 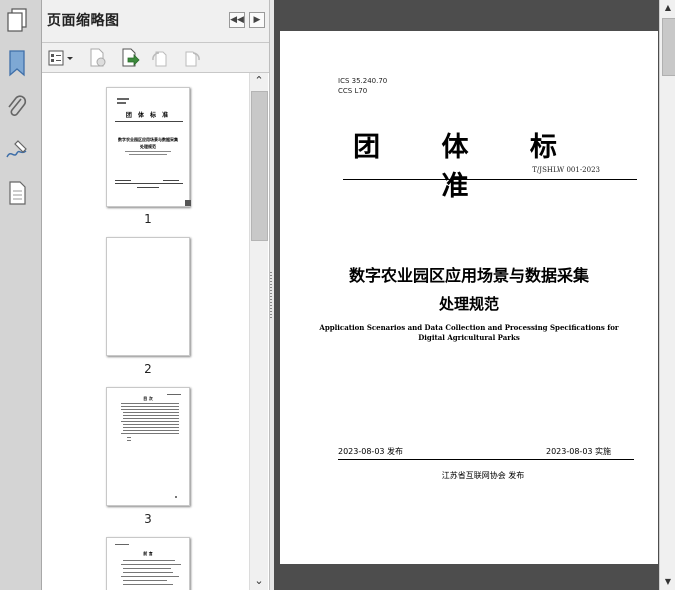 What do you see at coordinates (259, 581) in the screenshot?
I see `scroll-down-button: ⌄` at bounding box center [259, 581].